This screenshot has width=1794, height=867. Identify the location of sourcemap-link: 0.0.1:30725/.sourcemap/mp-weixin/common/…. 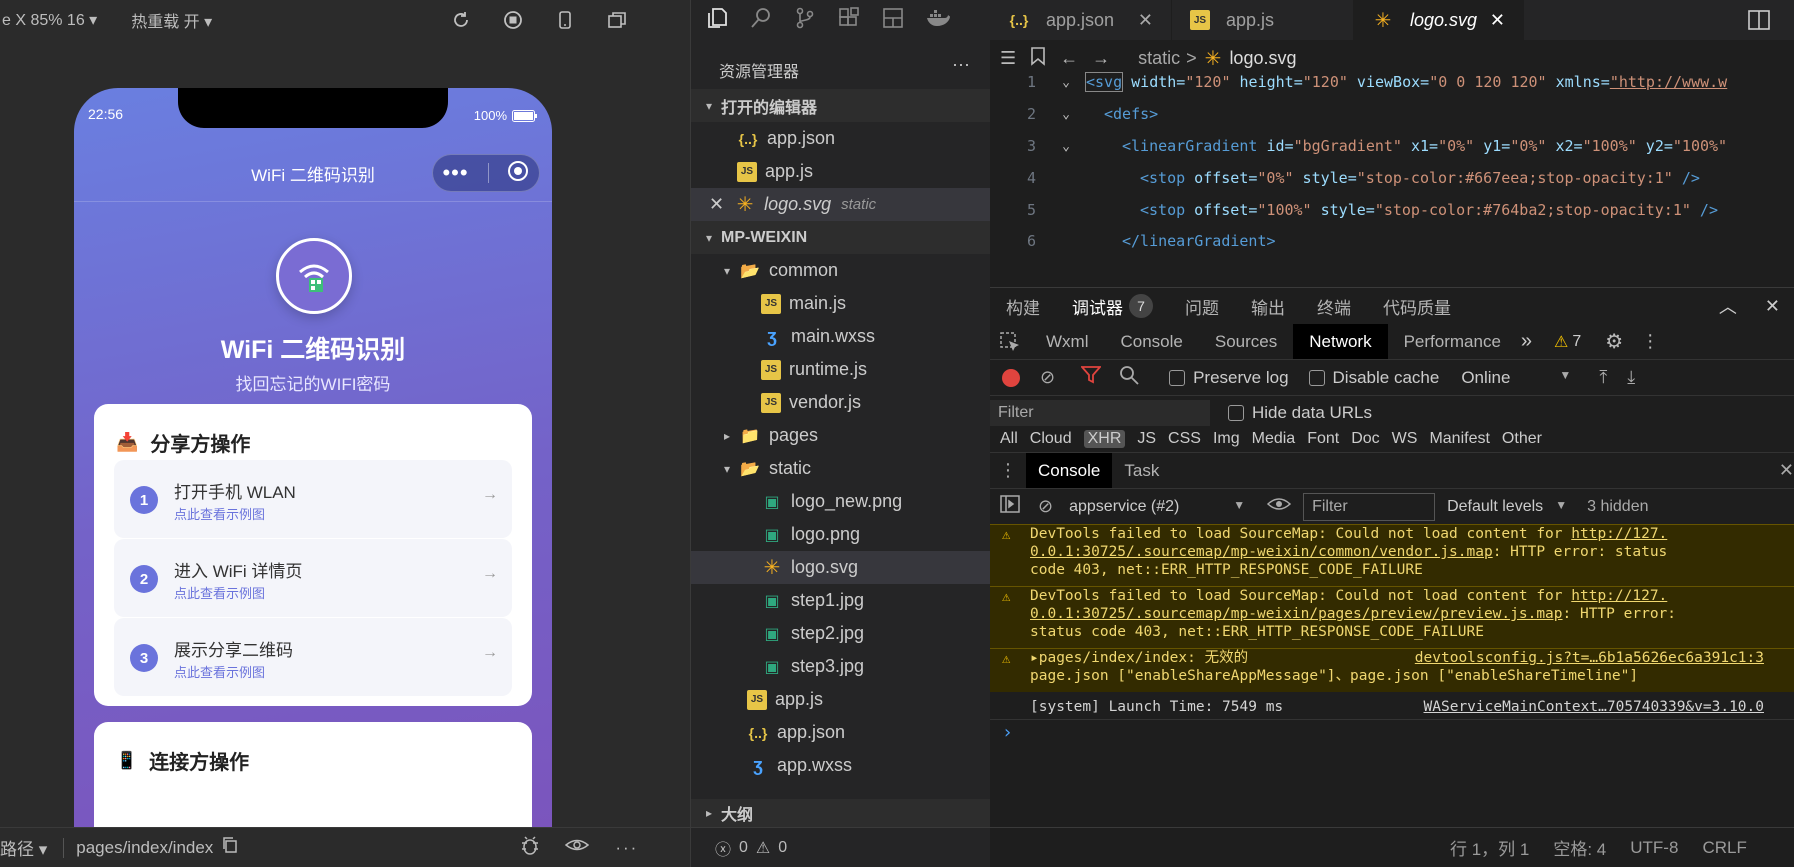
(1261, 552).